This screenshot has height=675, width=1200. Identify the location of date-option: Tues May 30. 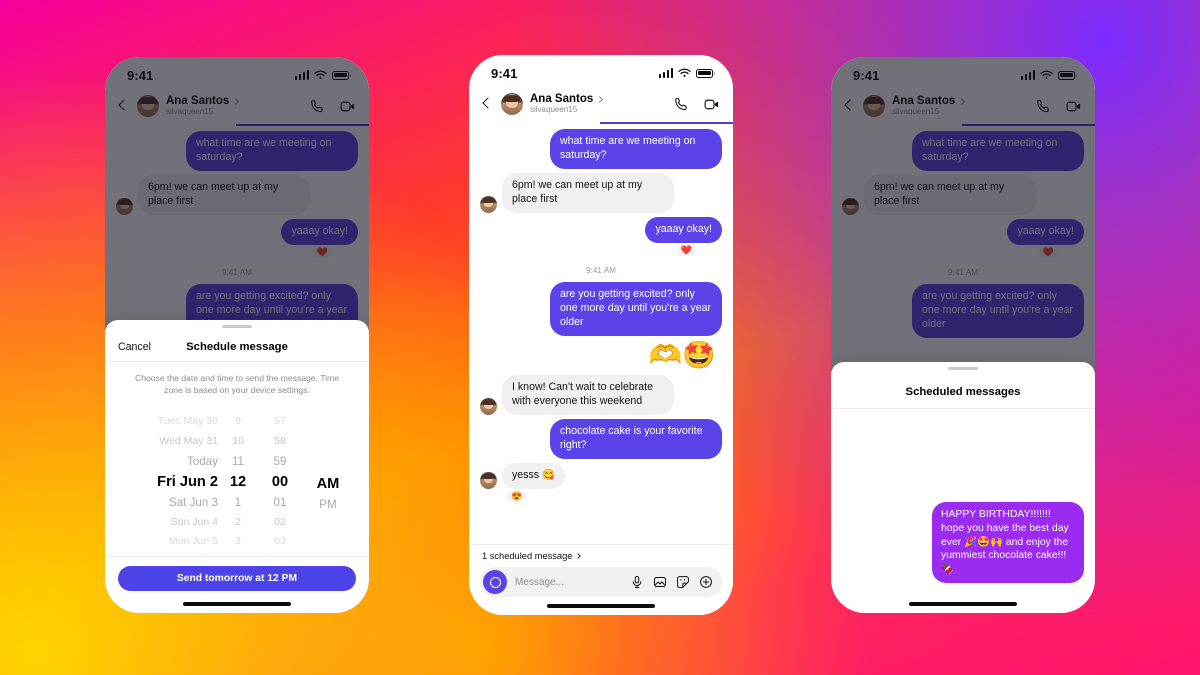
(188, 422).